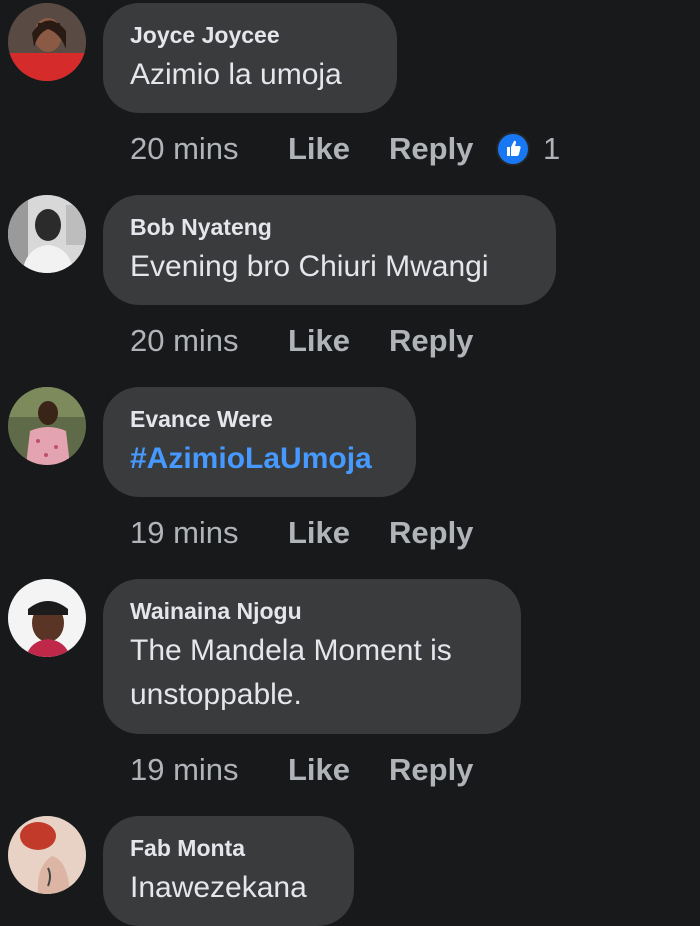 This screenshot has height=926, width=700. What do you see at coordinates (259, 459) in the screenshot?
I see `hashtag-link: #AzimioLaUmoja` at bounding box center [259, 459].